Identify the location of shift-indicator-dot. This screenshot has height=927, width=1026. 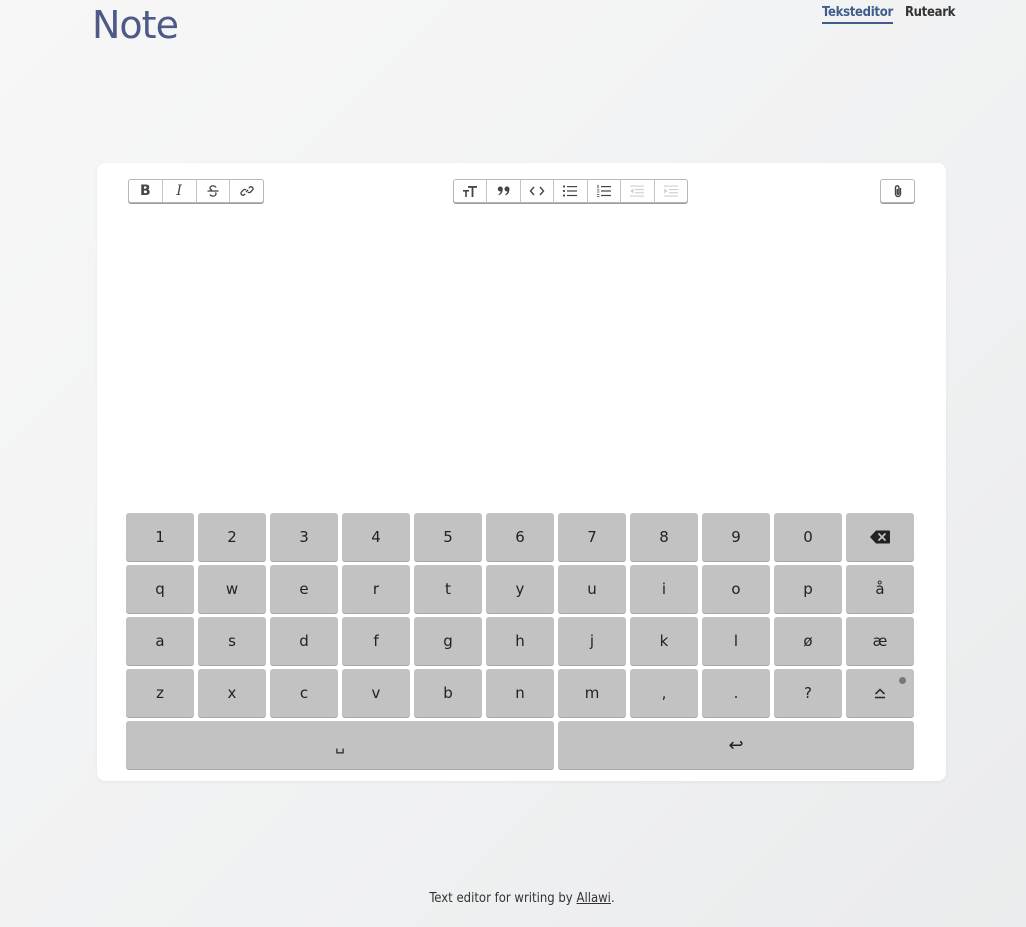
(902, 680).